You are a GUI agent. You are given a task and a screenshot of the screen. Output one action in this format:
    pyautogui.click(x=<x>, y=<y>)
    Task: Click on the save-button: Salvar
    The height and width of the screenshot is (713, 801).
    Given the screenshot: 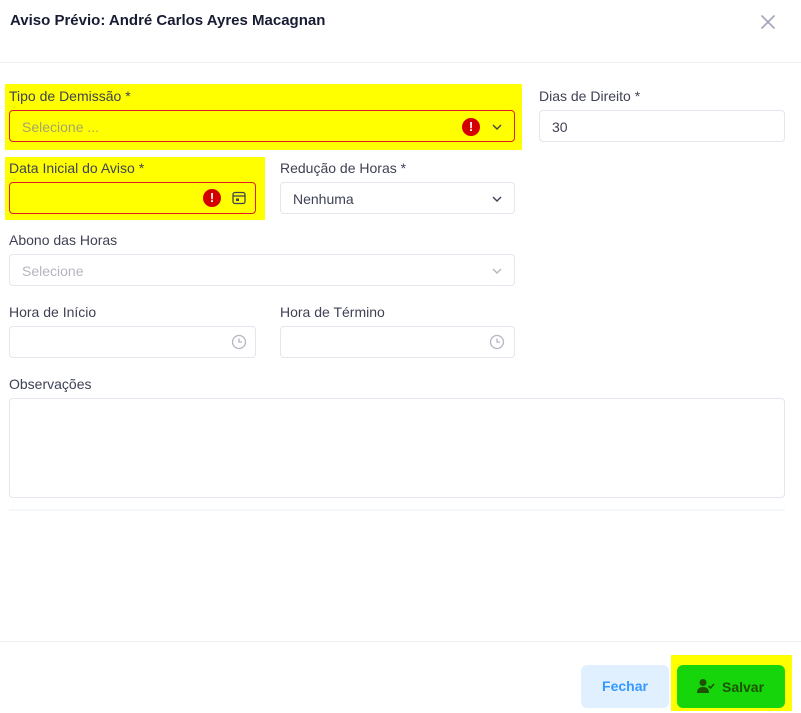 What is the action you would take?
    pyautogui.click(x=731, y=686)
    